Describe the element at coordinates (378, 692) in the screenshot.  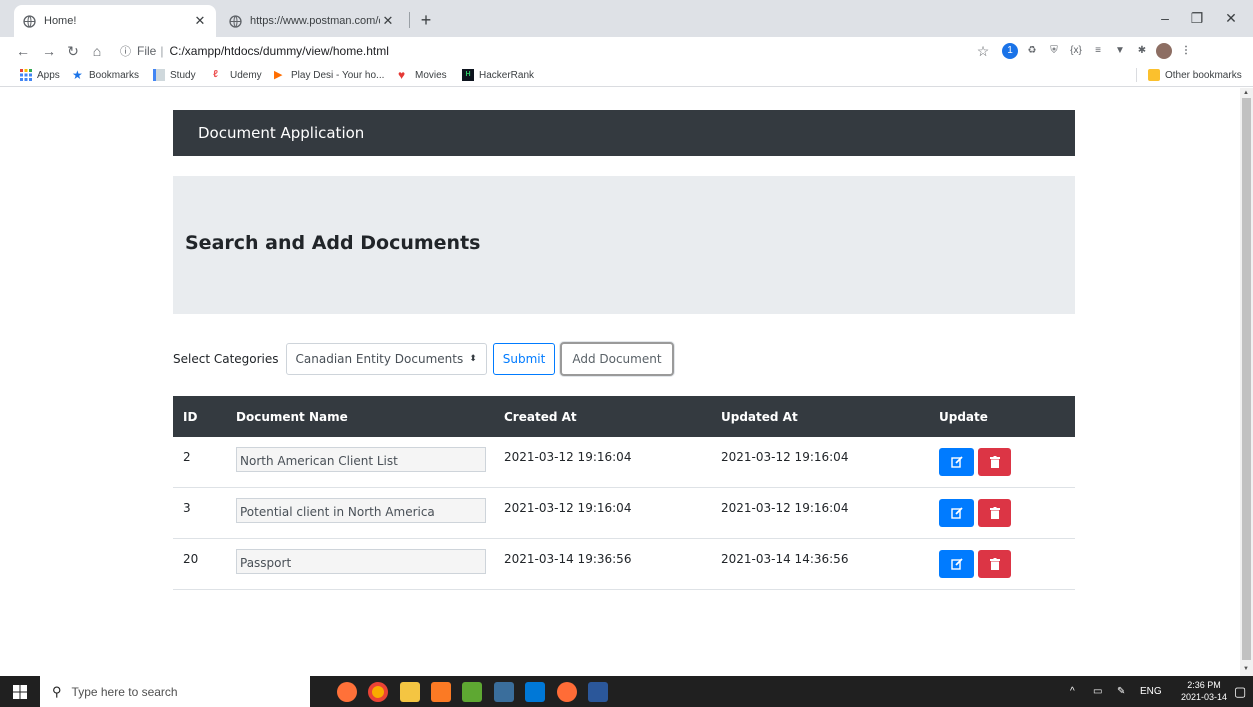
I see `chrome-icon` at that location.